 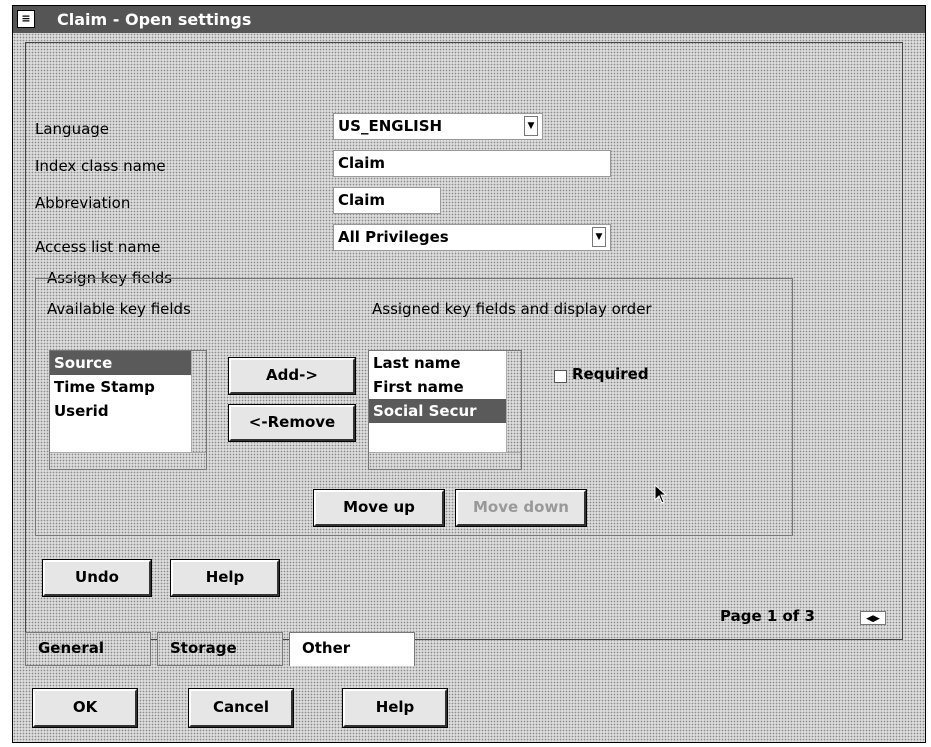 What do you see at coordinates (83, 363) in the screenshot?
I see `list-item-label: Source` at bounding box center [83, 363].